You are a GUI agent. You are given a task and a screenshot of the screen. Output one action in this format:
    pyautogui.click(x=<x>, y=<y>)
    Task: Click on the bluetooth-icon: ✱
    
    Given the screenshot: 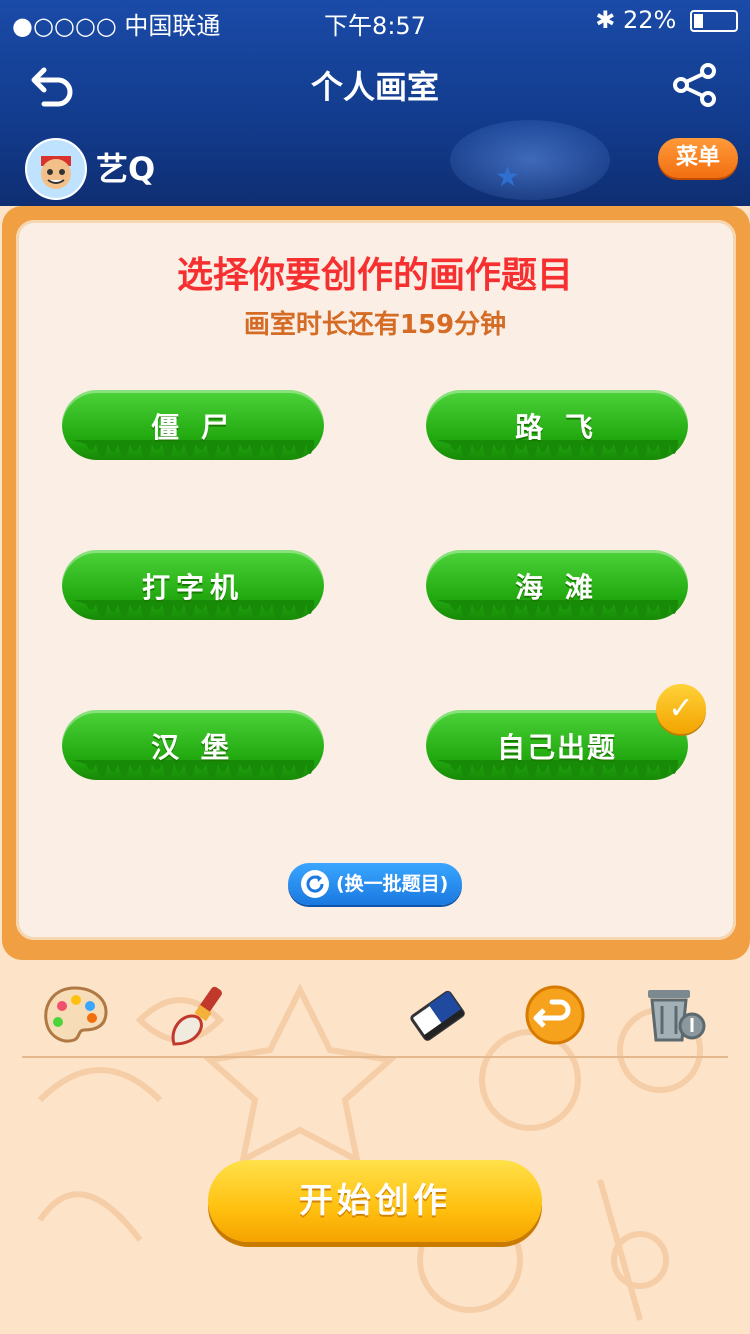 What is the action you would take?
    pyautogui.click(x=605, y=20)
    